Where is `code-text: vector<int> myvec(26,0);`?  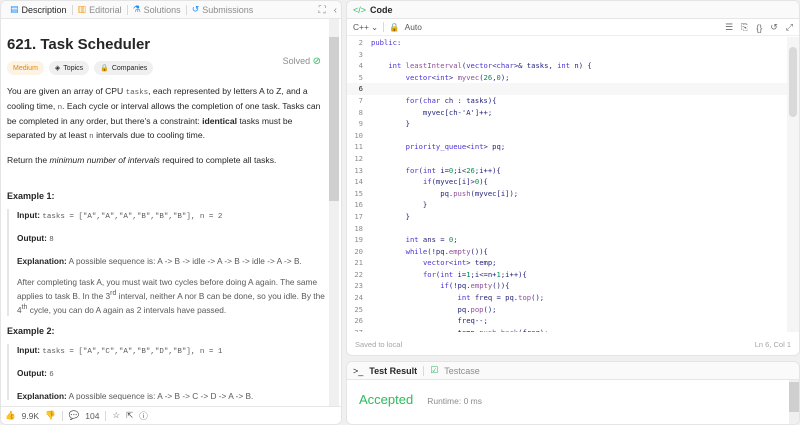
code-text: vector<int> myvec(26,0); is located at coordinates (457, 77).